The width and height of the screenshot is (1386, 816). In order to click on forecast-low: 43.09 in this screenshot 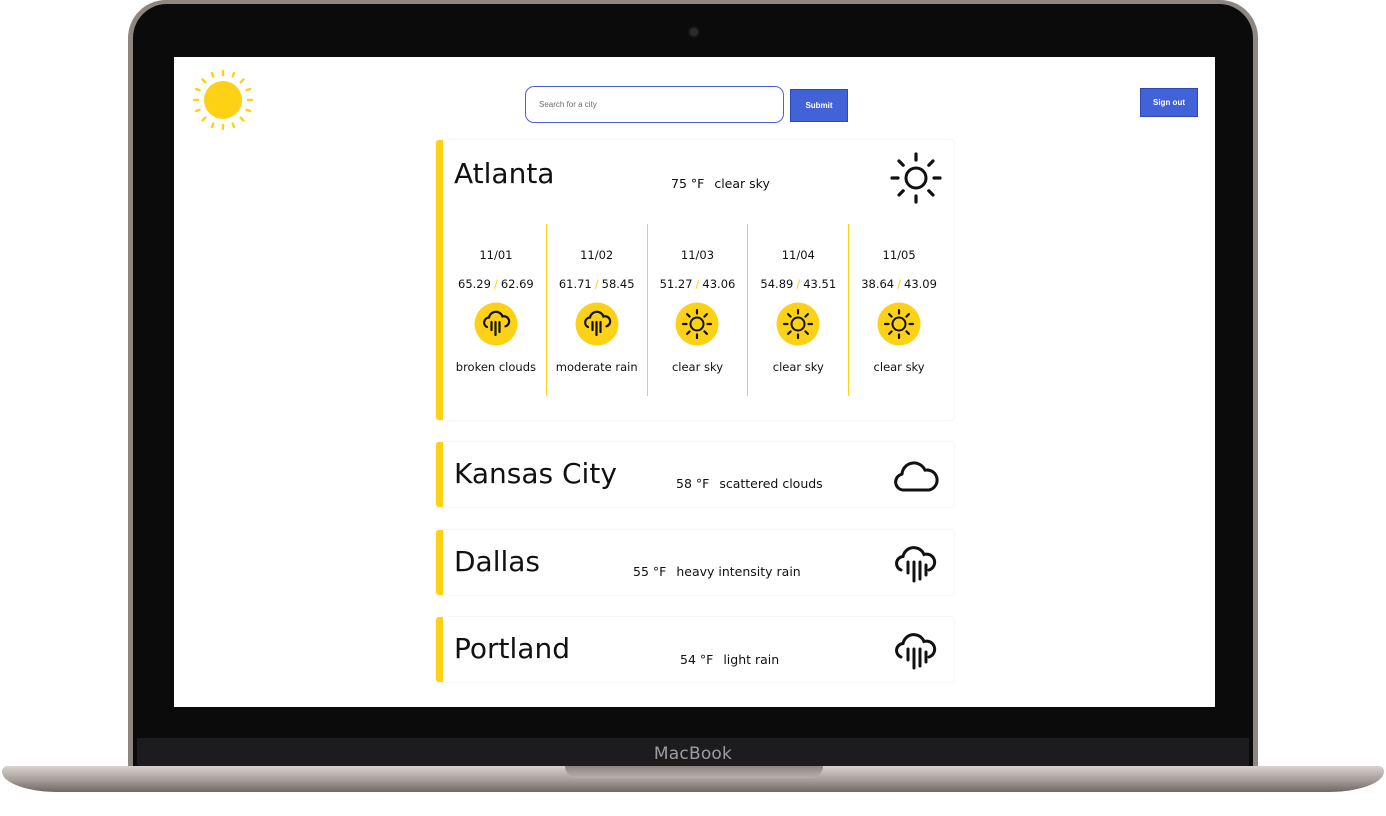, I will do `click(920, 284)`.